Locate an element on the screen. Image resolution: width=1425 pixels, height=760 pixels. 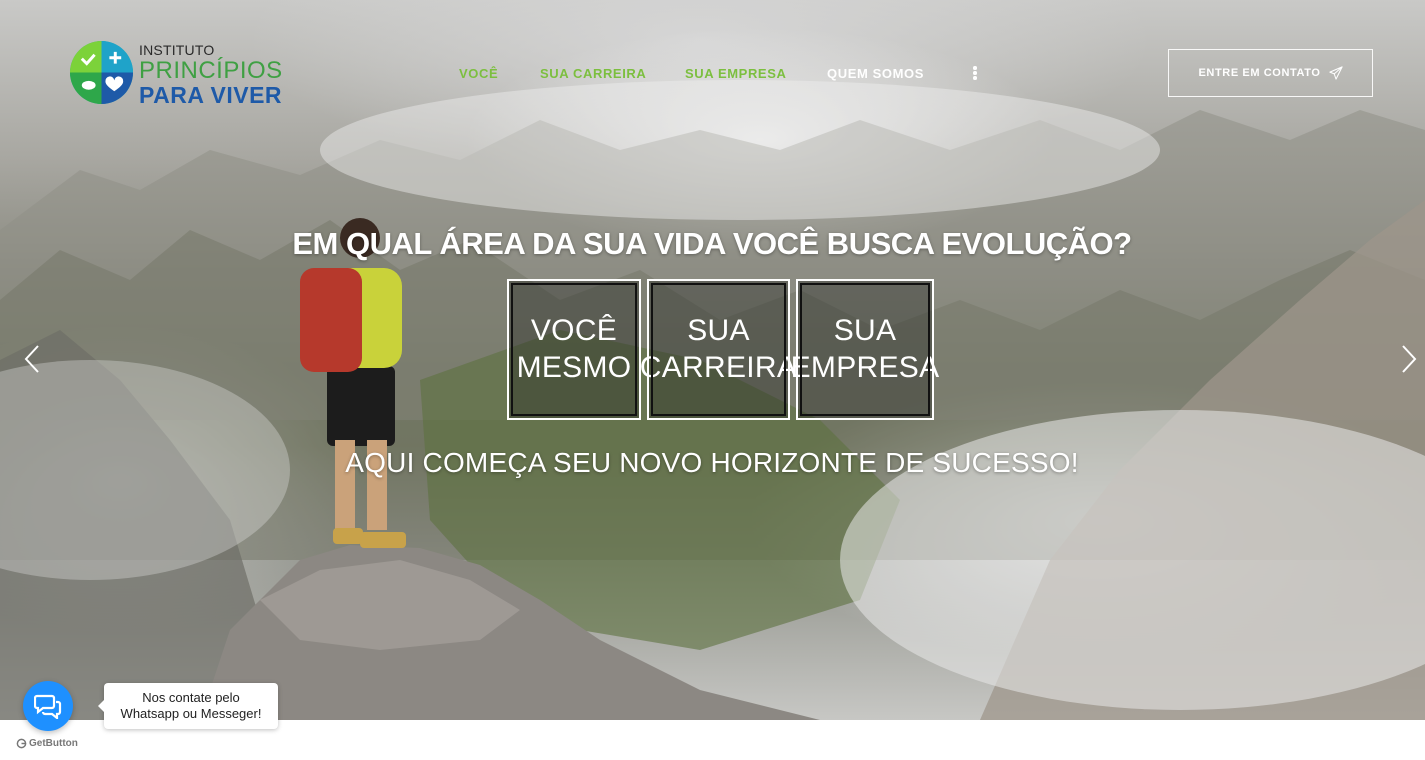
getbutton-logo-icon is located at coordinates (21, 743).